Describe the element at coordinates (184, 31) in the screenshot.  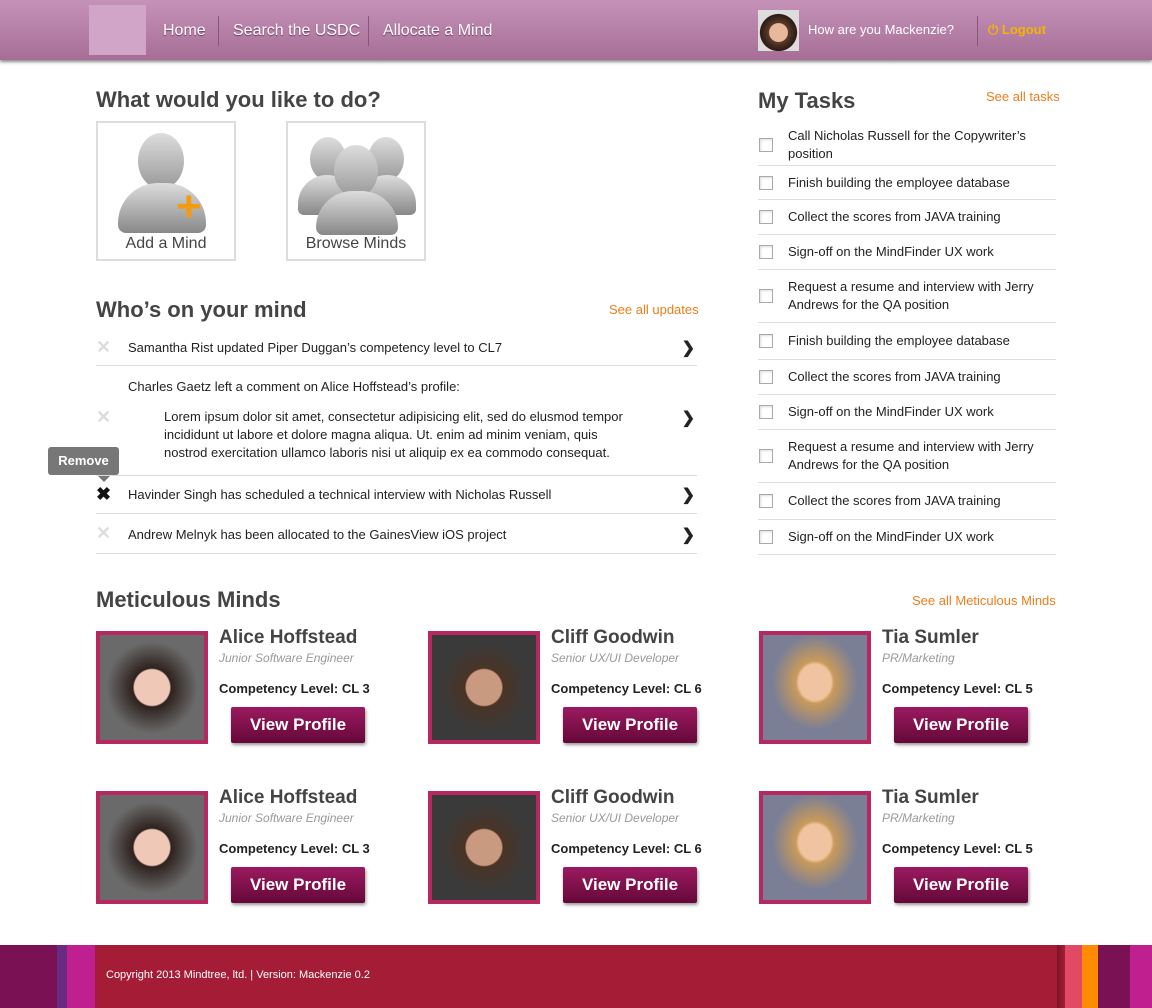
I see `nav-home: Home` at that location.